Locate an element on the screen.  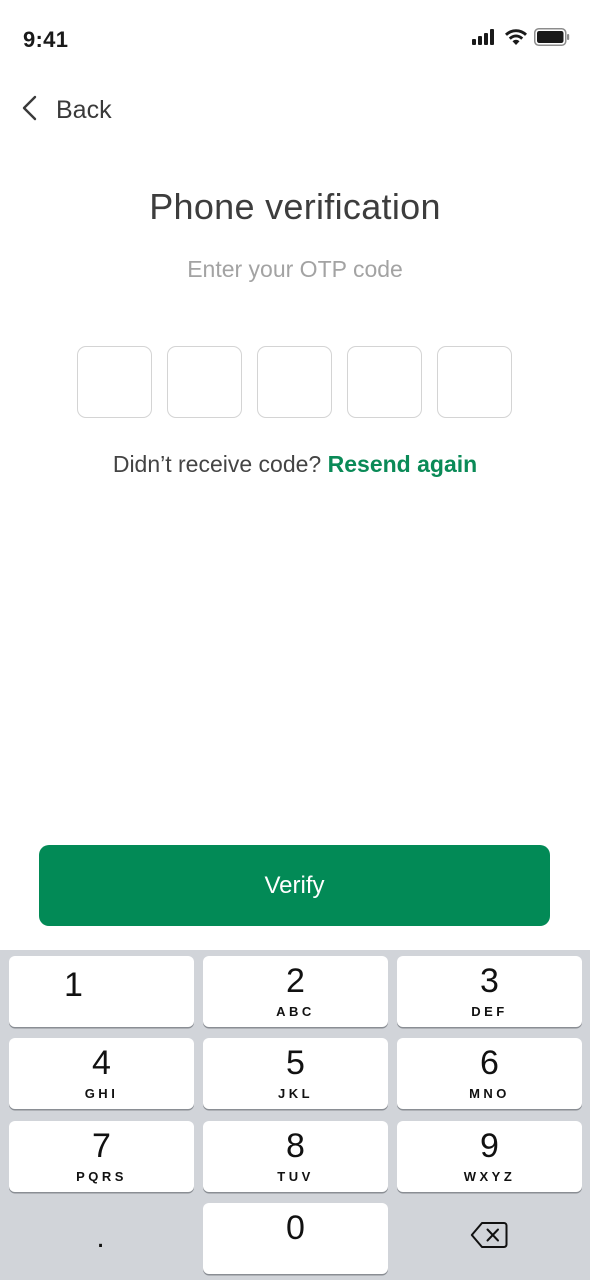
key-digit: 1 is located at coordinates (73, 985).